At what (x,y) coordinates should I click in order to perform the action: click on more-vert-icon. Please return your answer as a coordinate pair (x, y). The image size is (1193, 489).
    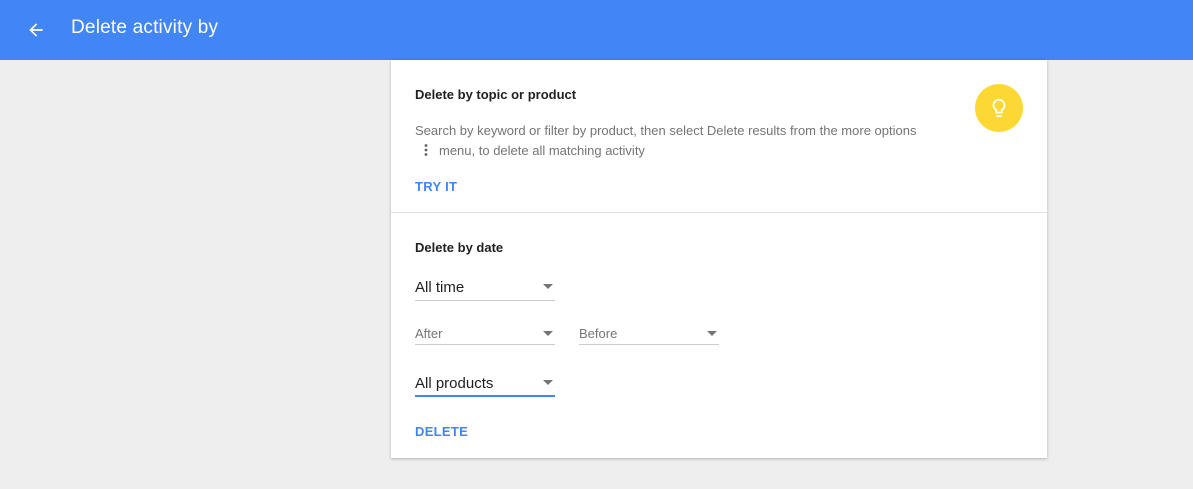
    Looking at the image, I should click on (426, 150).